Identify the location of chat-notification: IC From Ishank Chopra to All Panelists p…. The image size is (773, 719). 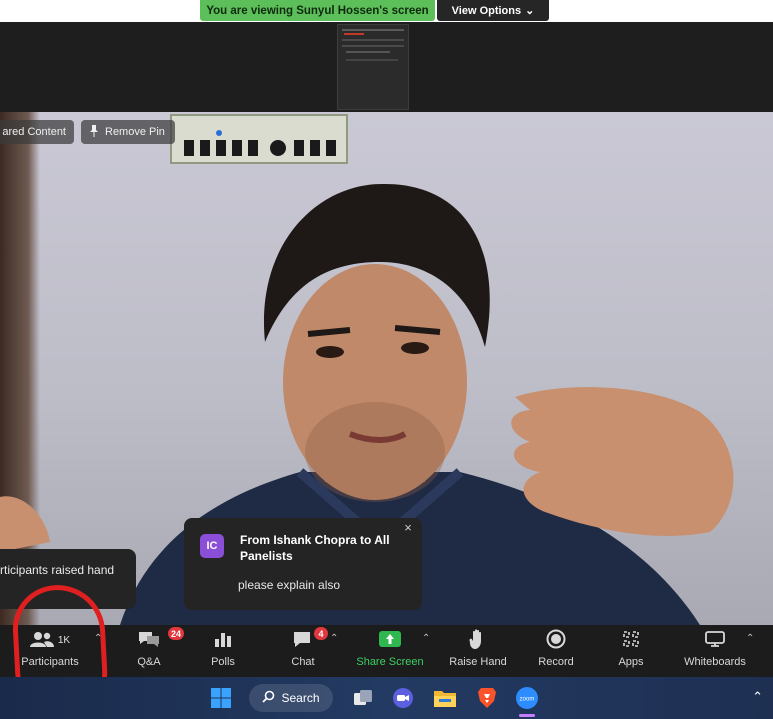
(303, 564).